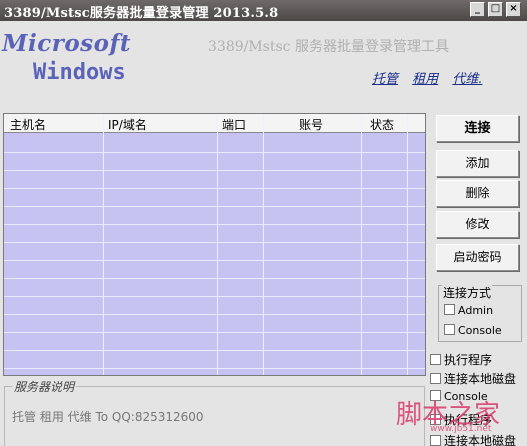  What do you see at coordinates (44, 386) in the screenshot?
I see `server-description-title: 服务器说明` at bounding box center [44, 386].